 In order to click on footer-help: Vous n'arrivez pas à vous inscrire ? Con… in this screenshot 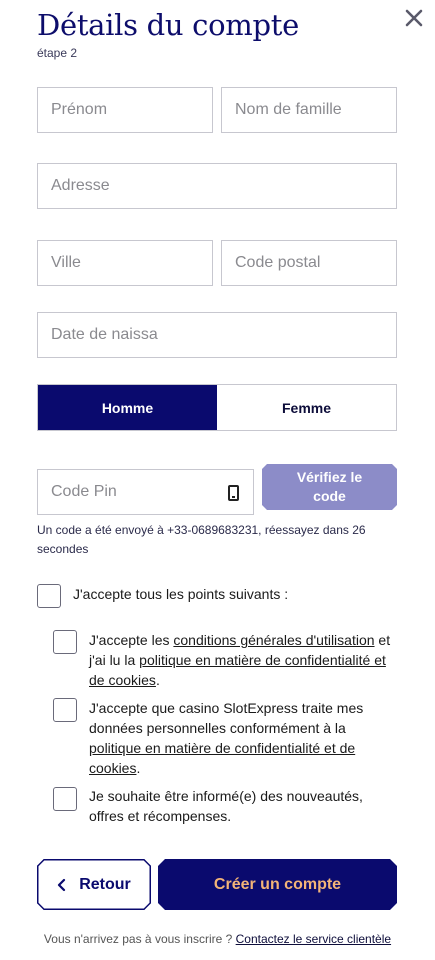, I will do `click(217, 939)`.